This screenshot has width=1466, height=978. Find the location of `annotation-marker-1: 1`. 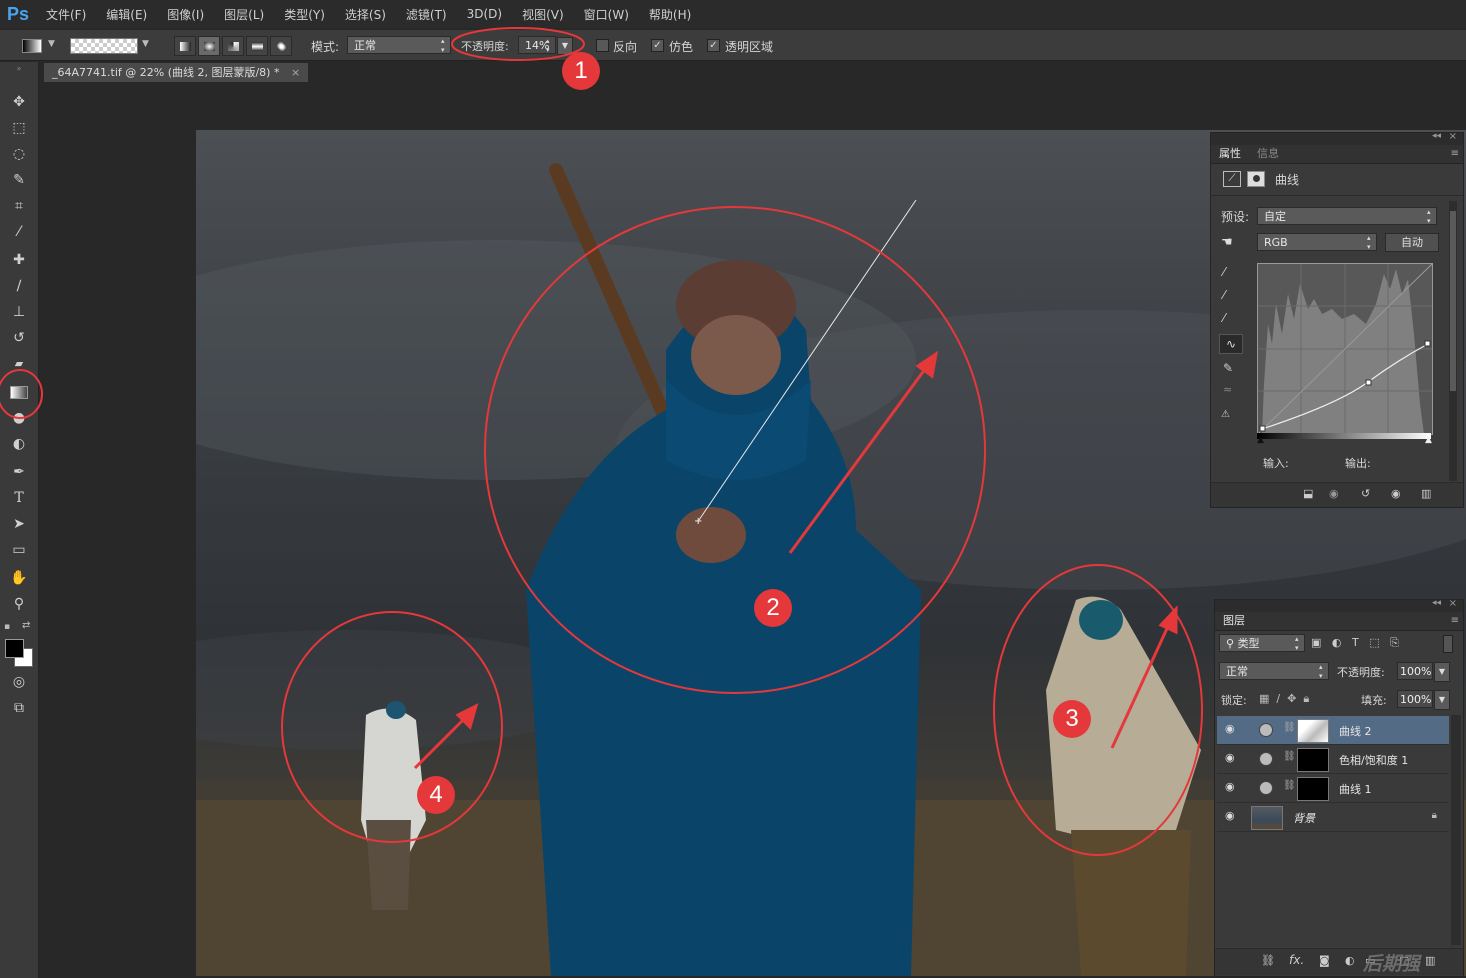

annotation-marker-1: 1 is located at coordinates (581, 71).